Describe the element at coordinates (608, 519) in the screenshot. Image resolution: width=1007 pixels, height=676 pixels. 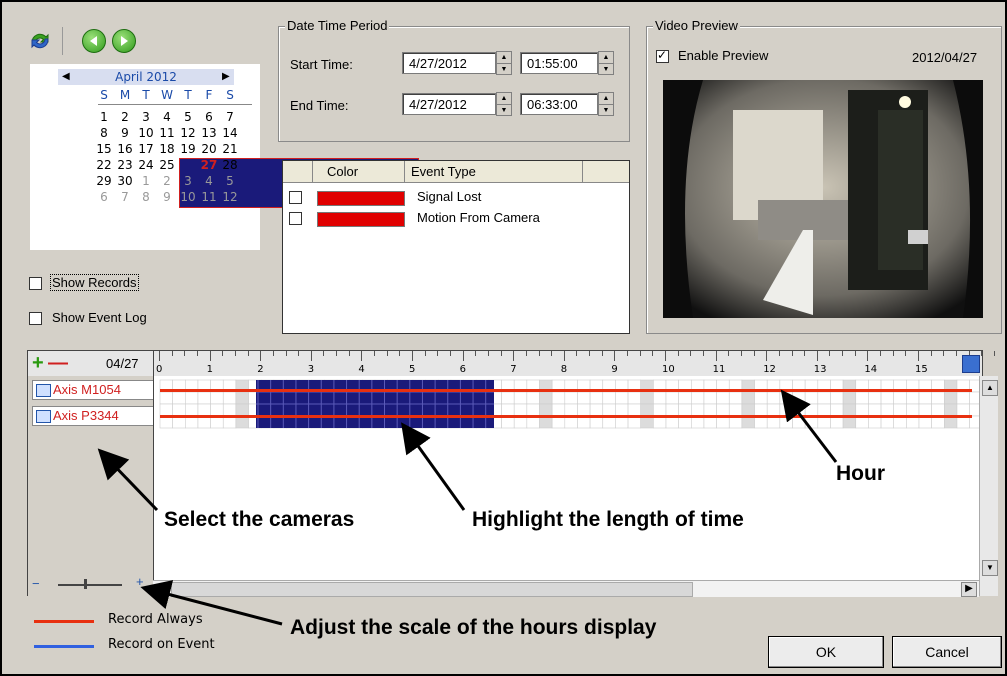
I see `annotation-highlight: Highlight the length of time` at that location.